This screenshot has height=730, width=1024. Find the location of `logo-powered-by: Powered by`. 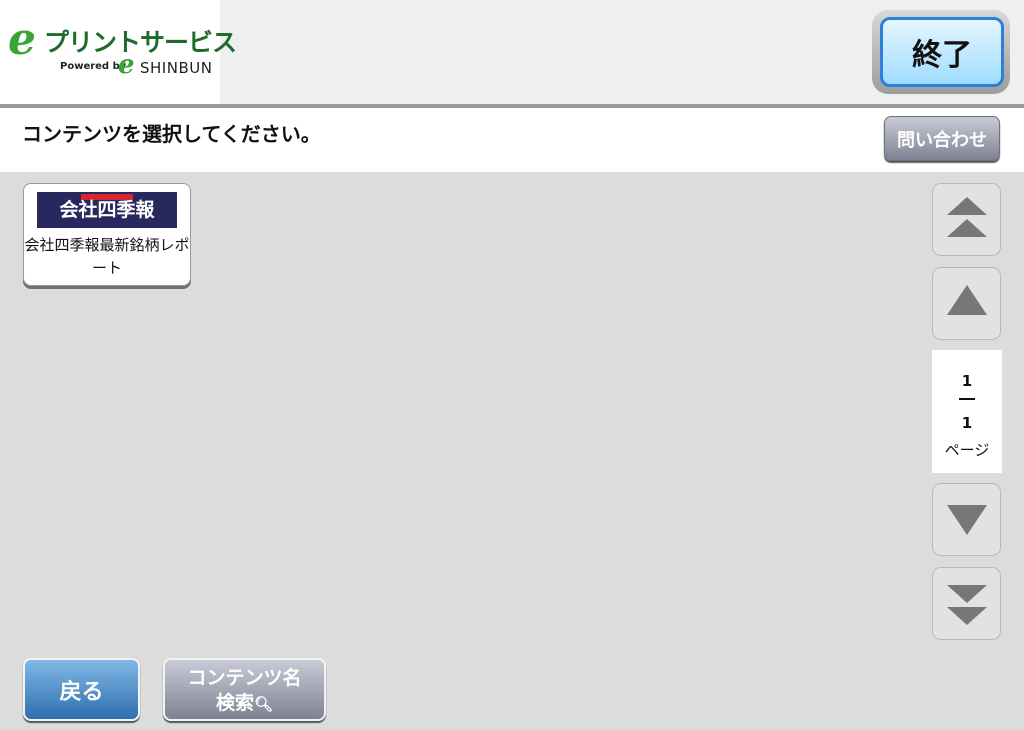

logo-powered-by: Powered by is located at coordinates (93, 66).